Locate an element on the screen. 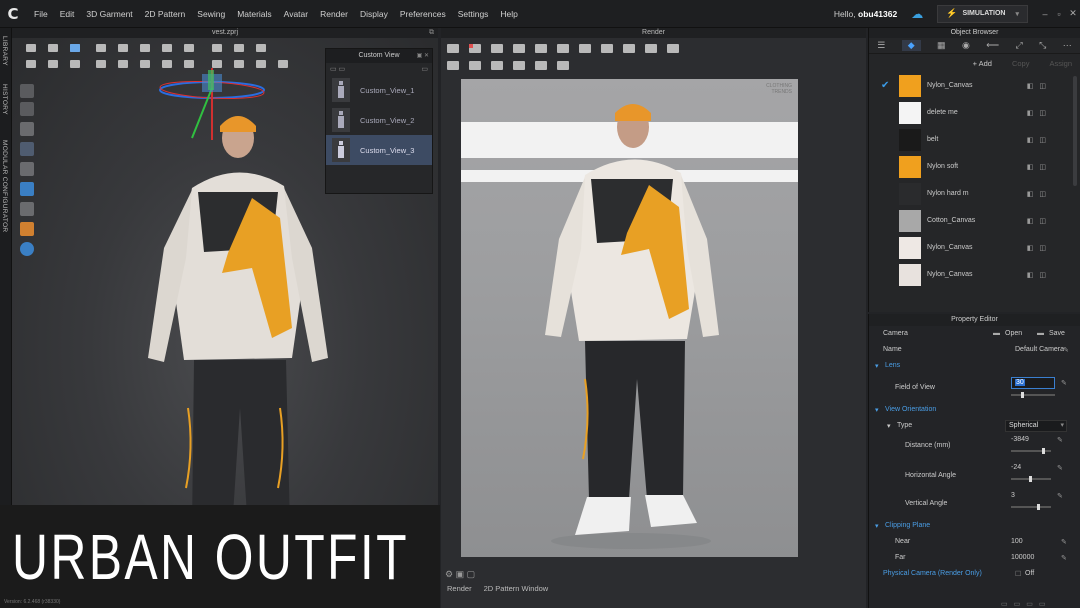 This screenshot has height=608, width=1080. distance-value: -3849 is located at coordinates (1020, 439).